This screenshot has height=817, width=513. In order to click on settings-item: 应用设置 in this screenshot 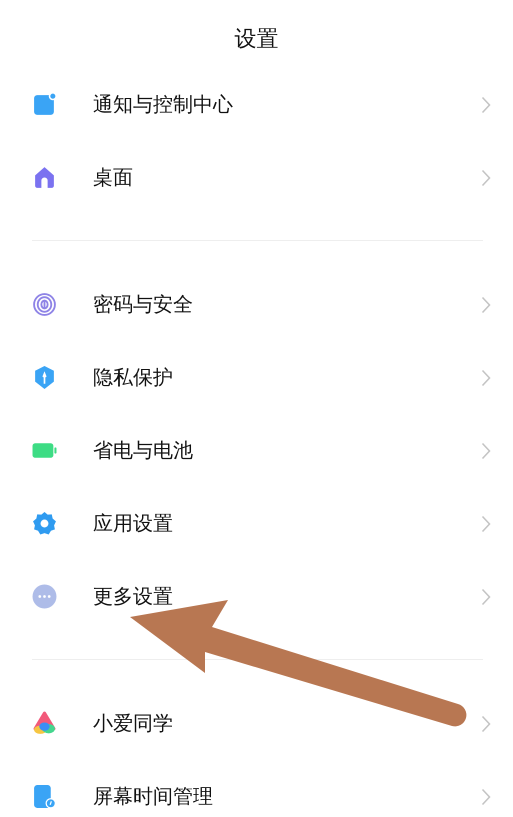, I will do `click(256, 523)`.